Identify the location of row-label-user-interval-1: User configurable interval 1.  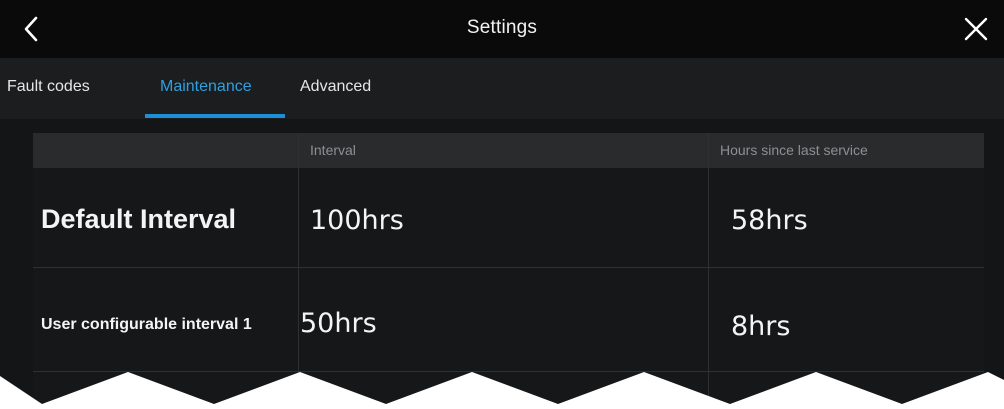
(146, 324).